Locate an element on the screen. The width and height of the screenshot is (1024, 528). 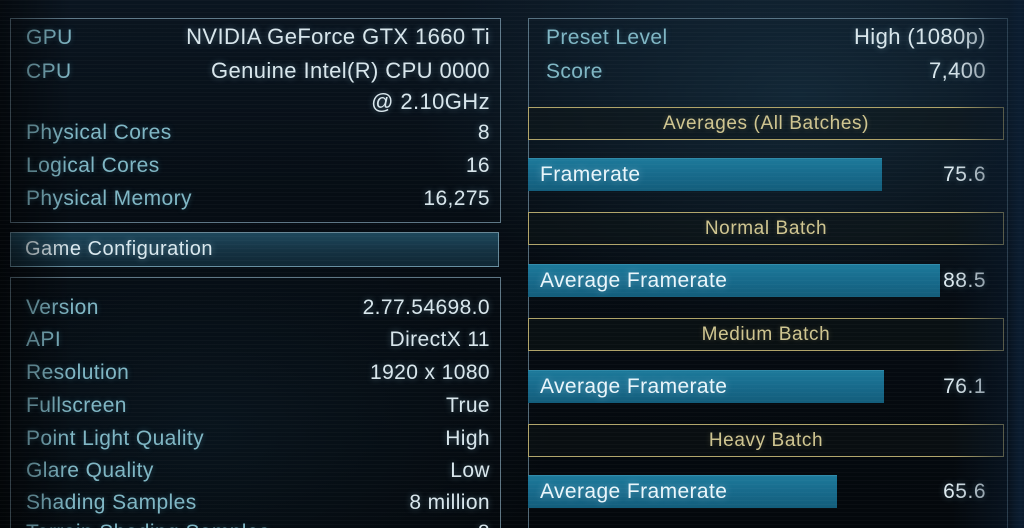
section-header-heavy-batch: Heavy Batch is located at coordinates (766, 440).